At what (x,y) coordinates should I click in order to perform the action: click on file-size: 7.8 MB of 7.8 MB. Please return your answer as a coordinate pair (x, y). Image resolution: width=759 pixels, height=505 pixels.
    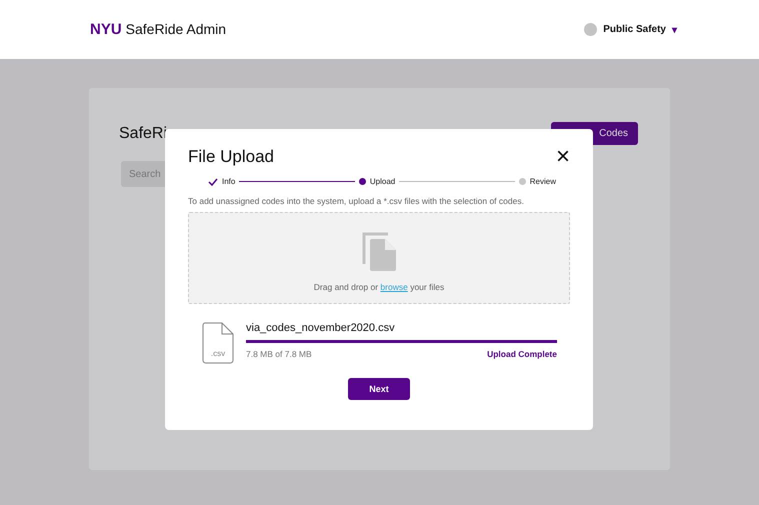
    Looking at the image, I should click on (279, 354).